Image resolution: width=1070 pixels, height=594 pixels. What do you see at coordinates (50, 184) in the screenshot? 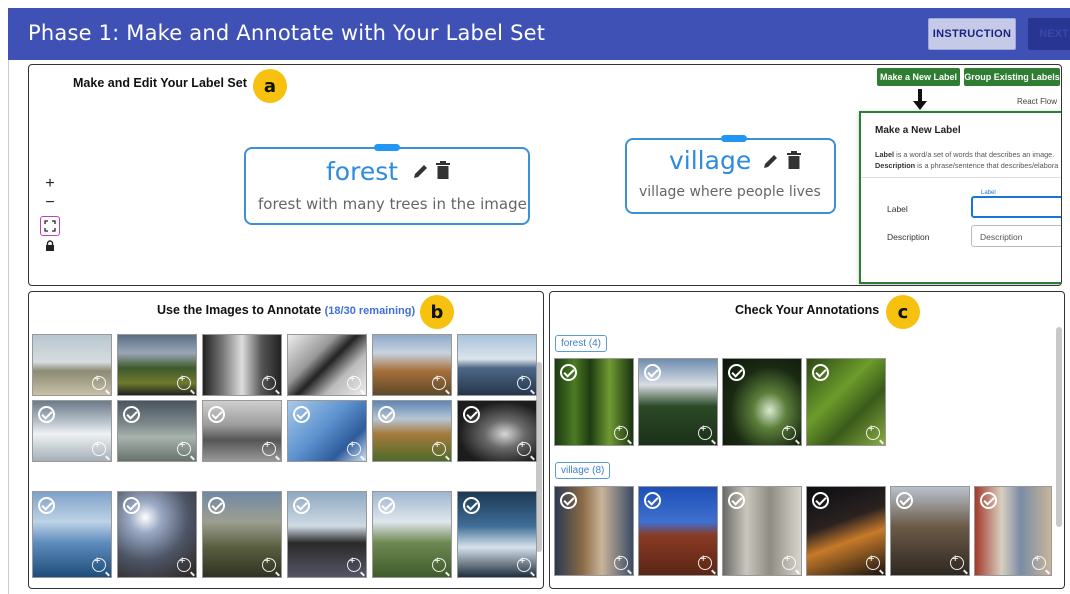
I see `zoom-in-button: +` at bounding box center [50, 184].